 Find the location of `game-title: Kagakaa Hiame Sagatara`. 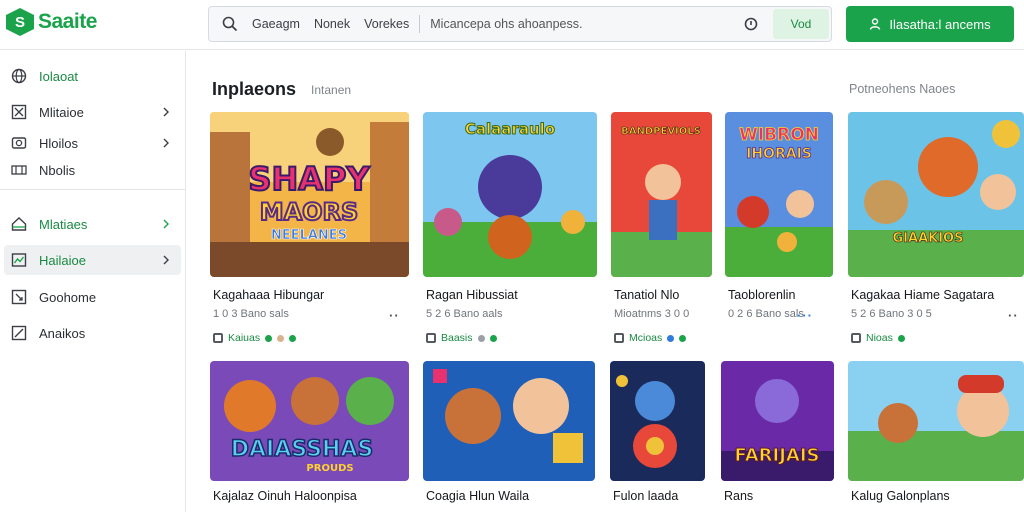

game-title: Kagakaa Hiame Sagatara is located at coordinates (922, 295).